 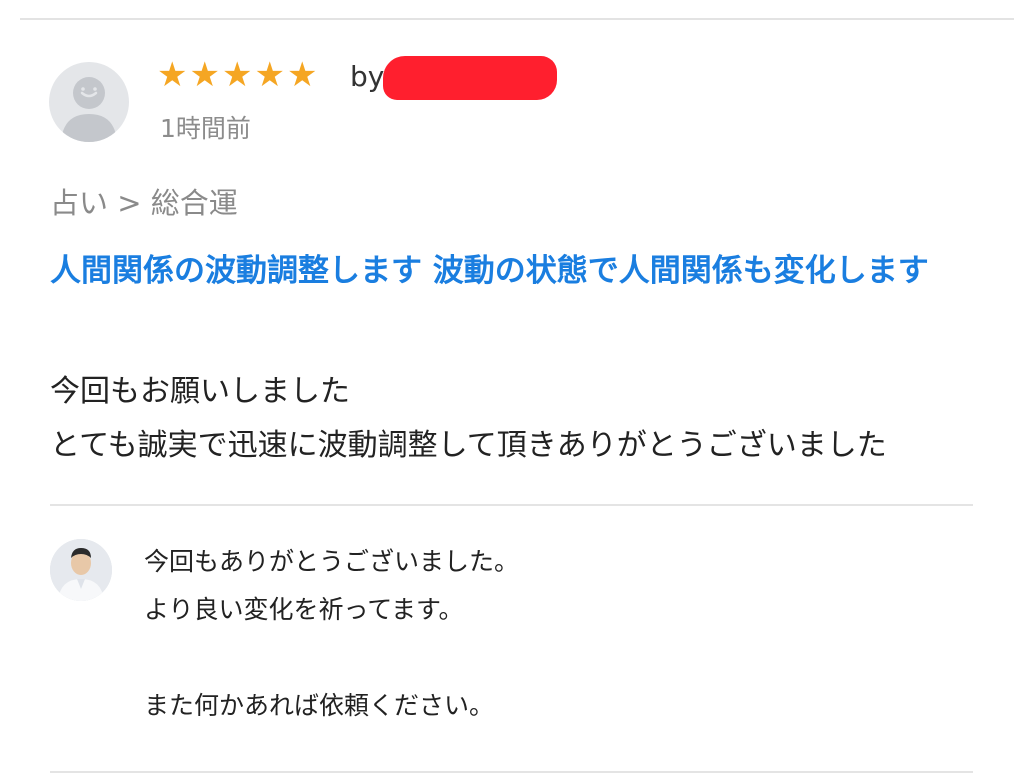 What do you see at coordinates (511, 505) in the screenshot?
I see `reply-divider` at bounding box center [511, 505].